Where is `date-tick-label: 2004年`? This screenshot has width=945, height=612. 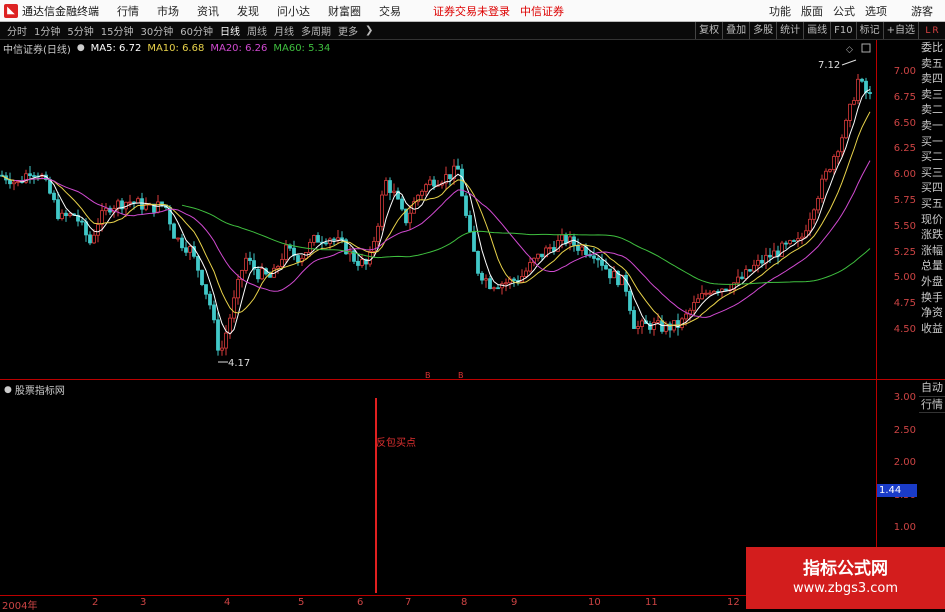
date-tick-label: 2004年 is located at coordinates (20, 606).